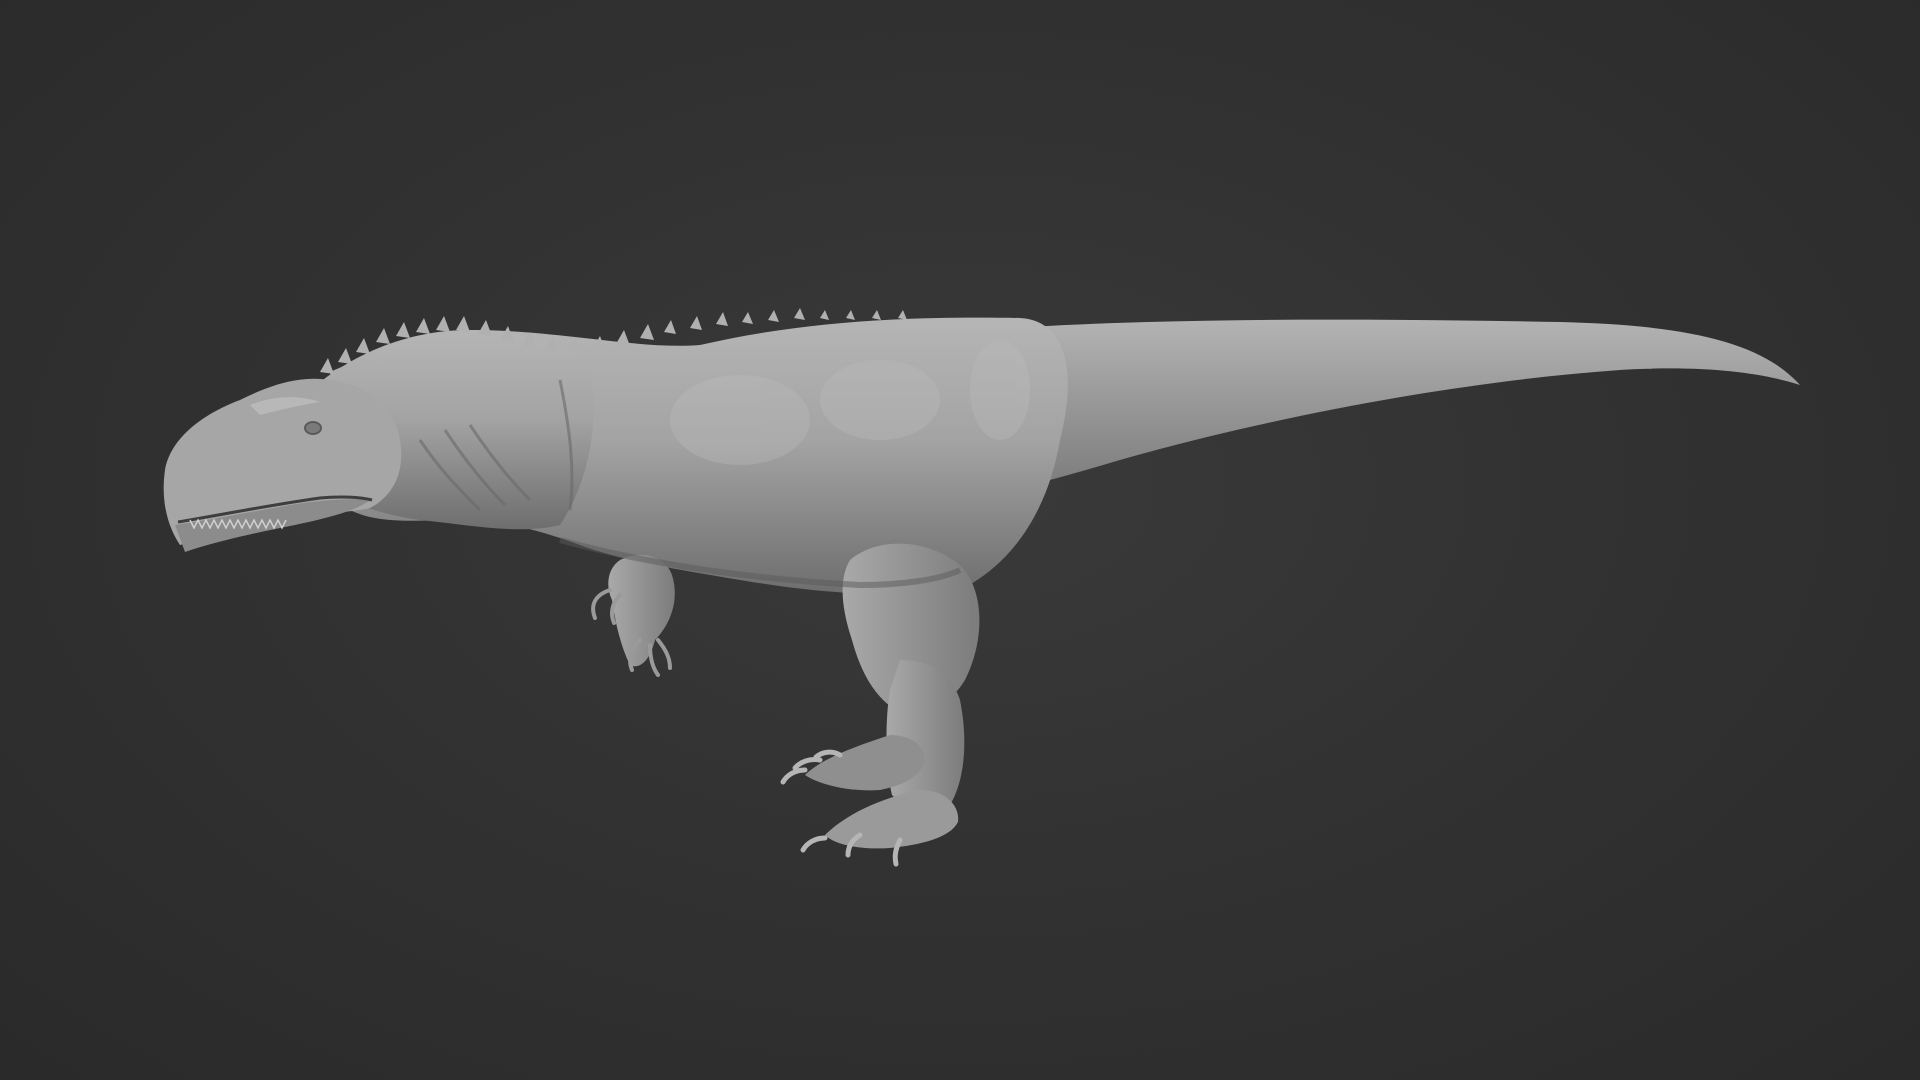  I want to click on tail, so click(1390, 407).